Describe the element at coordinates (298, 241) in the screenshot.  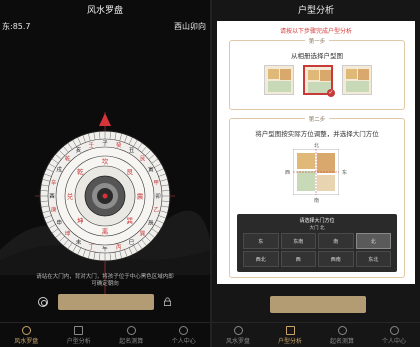
I see `direction-option: 东南` at that location.